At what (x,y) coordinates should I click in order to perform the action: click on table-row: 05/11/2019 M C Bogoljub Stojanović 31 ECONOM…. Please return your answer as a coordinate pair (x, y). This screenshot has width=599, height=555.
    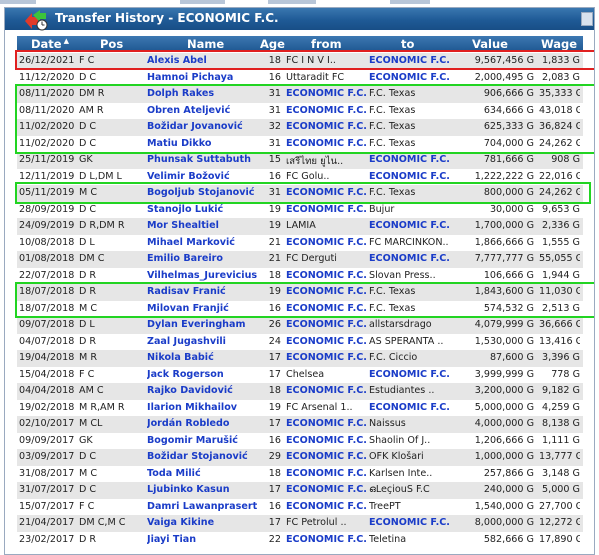
    Looking at the image, I should click on (300, 193).